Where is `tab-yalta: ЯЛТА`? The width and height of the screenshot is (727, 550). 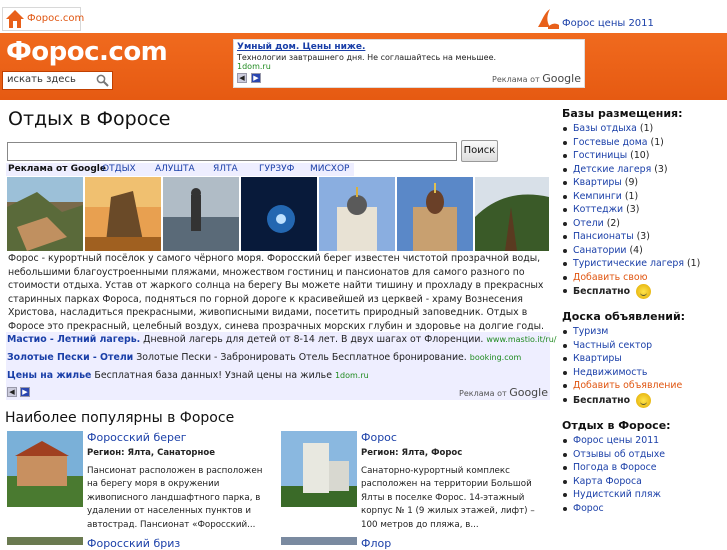
tab-yalta: ЯЛТА is located at coordinates (225, 169).